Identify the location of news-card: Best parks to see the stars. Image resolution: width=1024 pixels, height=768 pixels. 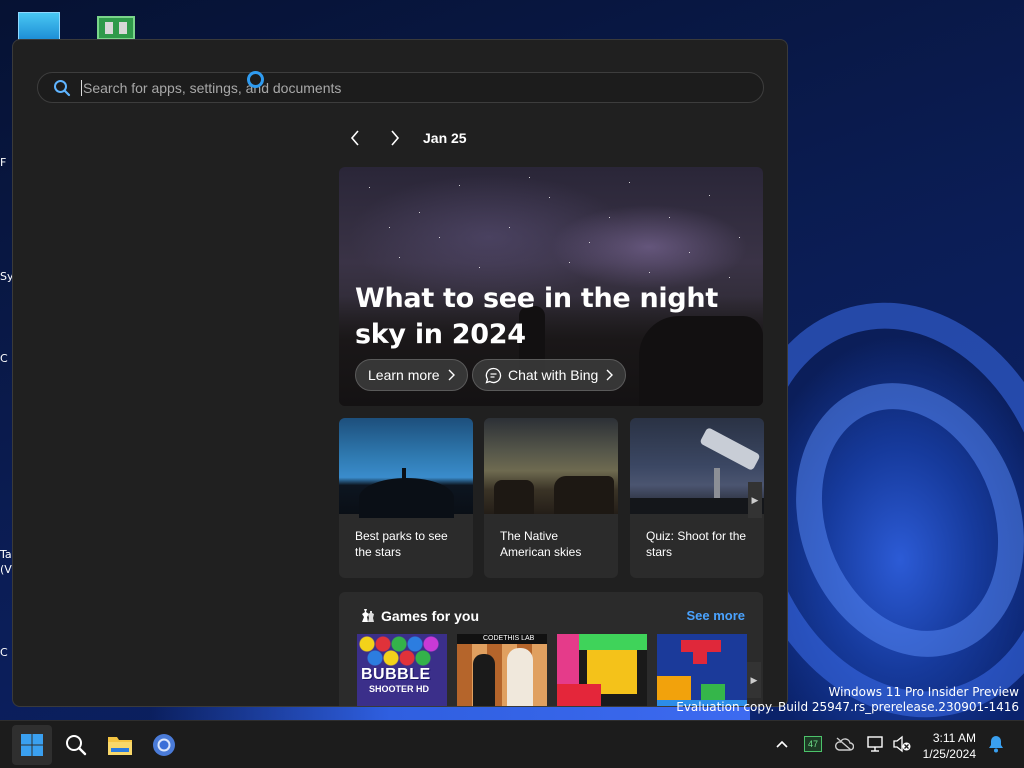
(406, 498).